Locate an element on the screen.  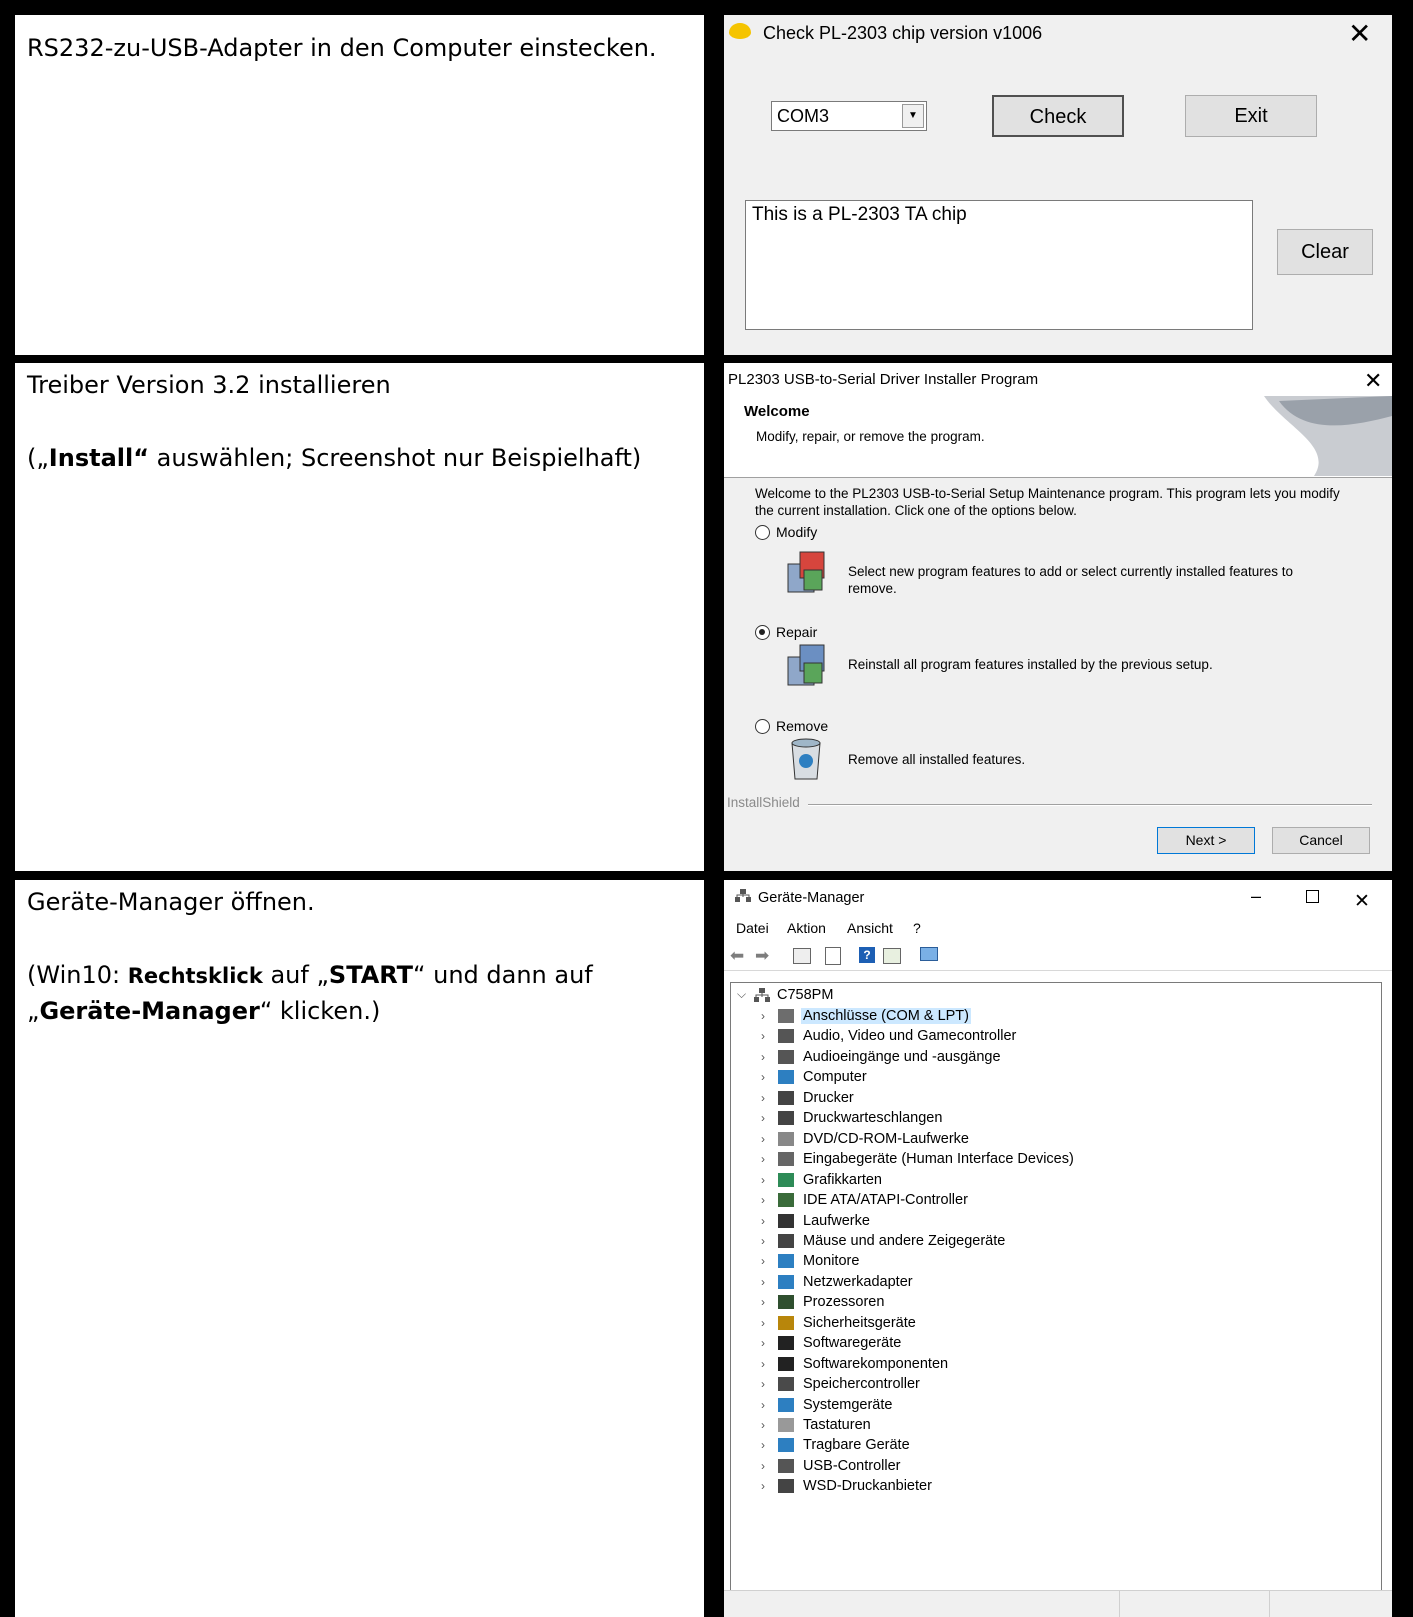
tree-item-label: Druckwarteschlangen is located at coordinates (873, 1118).